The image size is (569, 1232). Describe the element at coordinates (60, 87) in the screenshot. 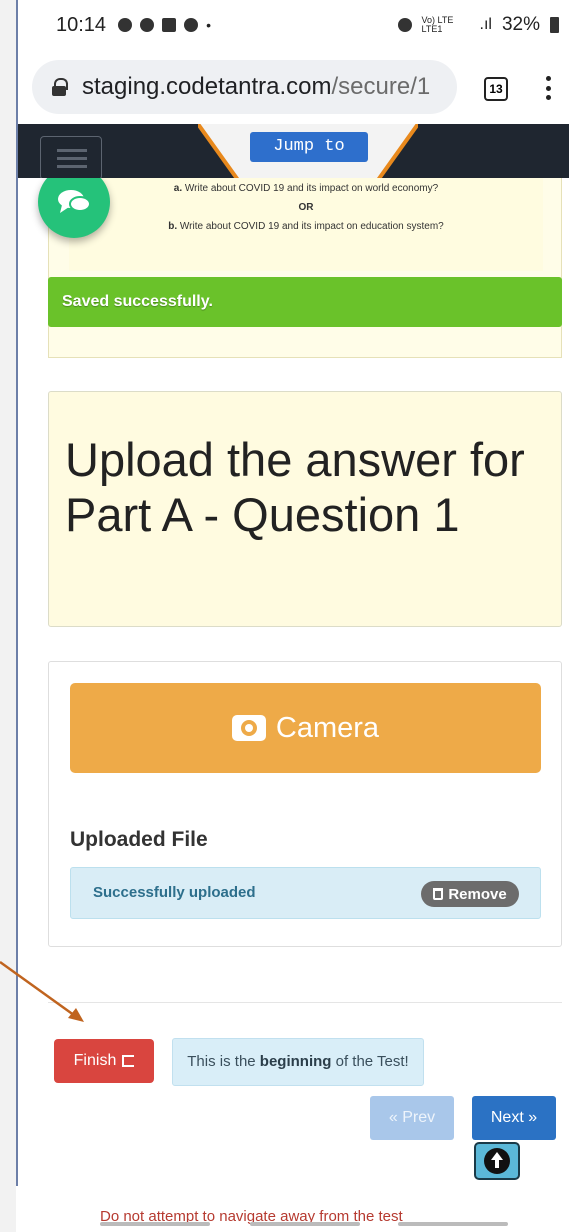

I see `lock-icon` at that location.